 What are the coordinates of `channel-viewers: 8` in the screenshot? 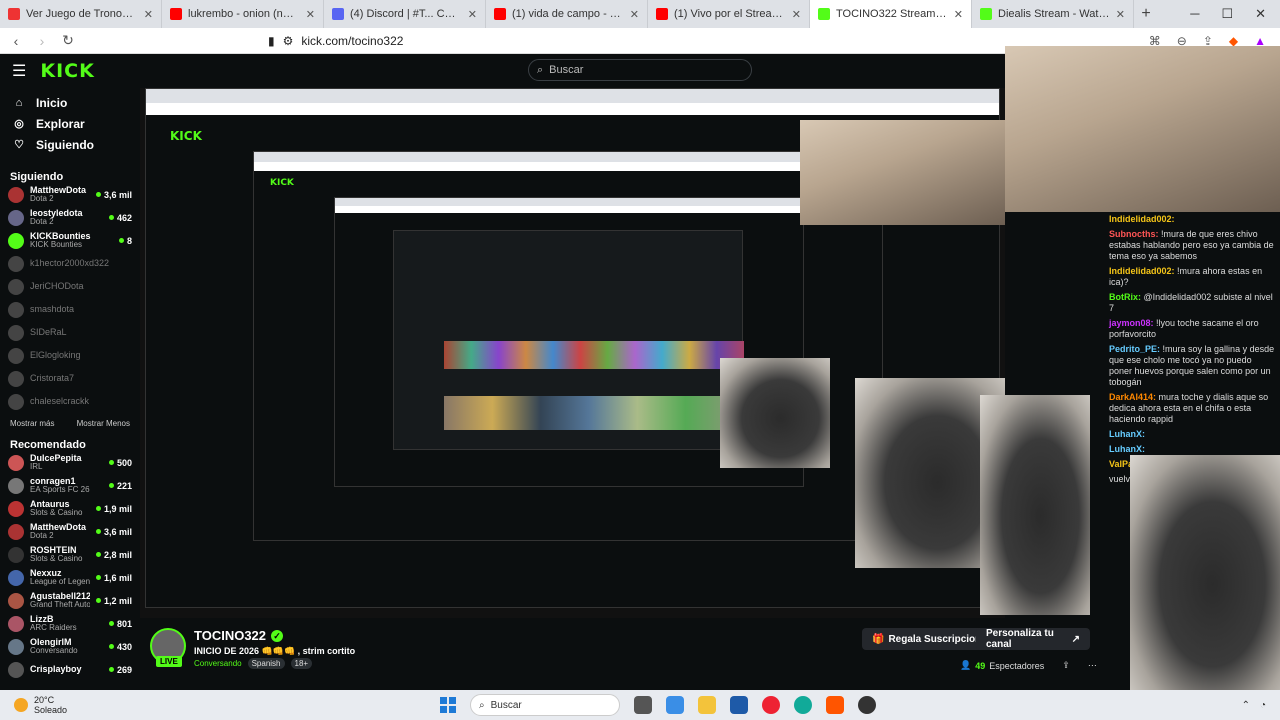 It's located at (125, 241).